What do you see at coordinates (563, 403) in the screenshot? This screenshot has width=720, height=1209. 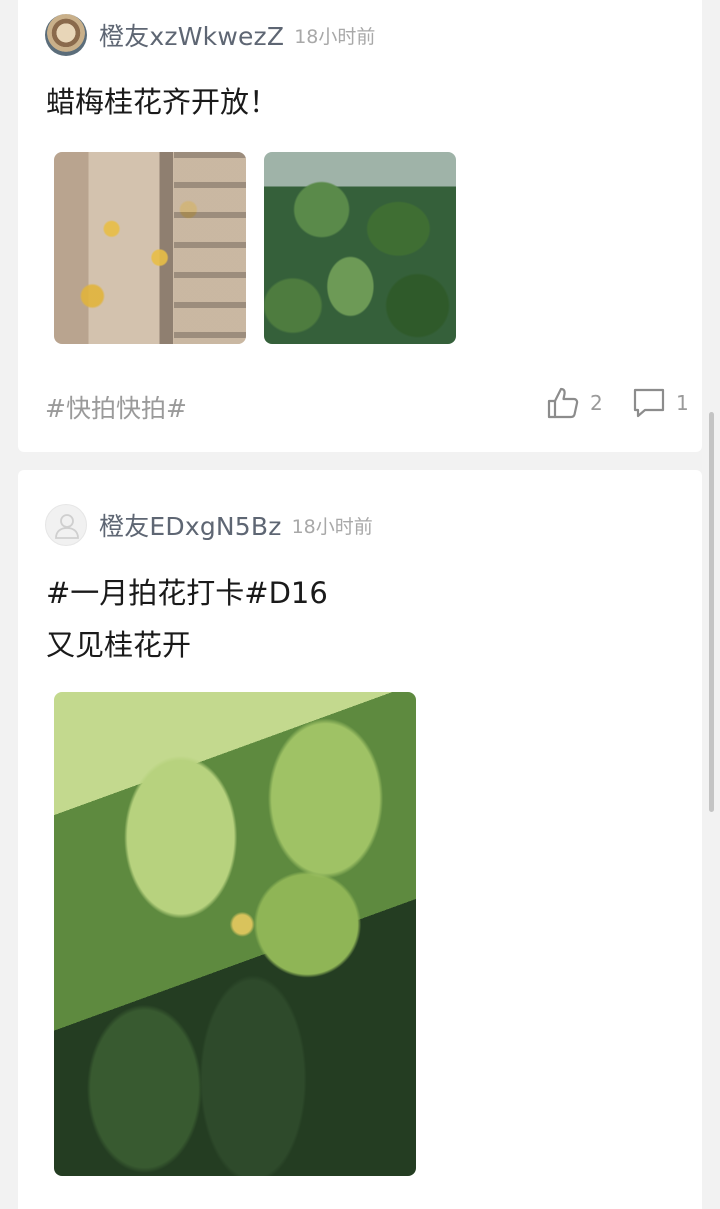 I see `thumbs-up-icon` at bounding box center [563, 403].